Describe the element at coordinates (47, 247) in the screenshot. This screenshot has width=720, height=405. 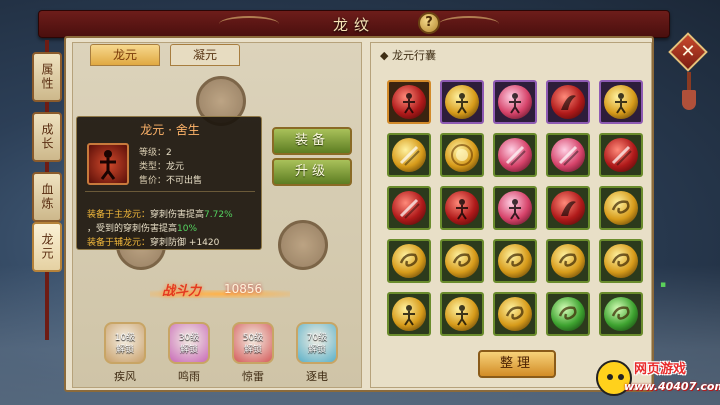
I see `side-tab-3: 龙元` at that location.